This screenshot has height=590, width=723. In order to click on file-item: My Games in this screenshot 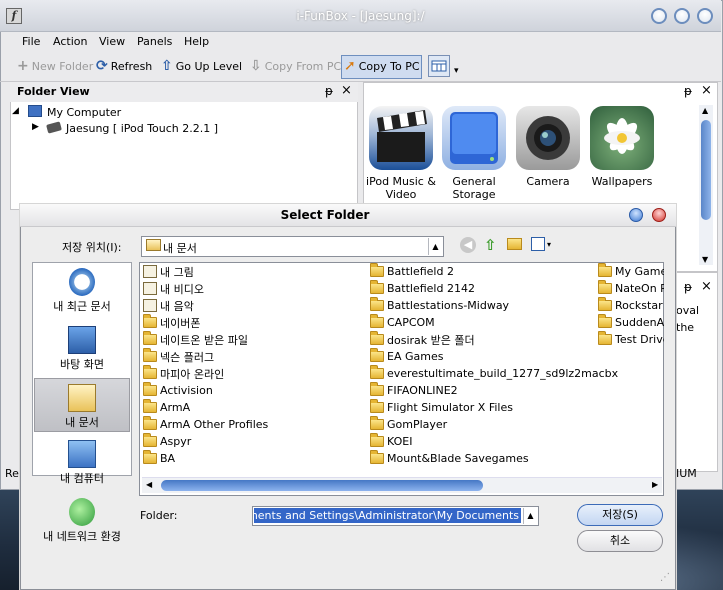, I will do `click(631, 271)`.